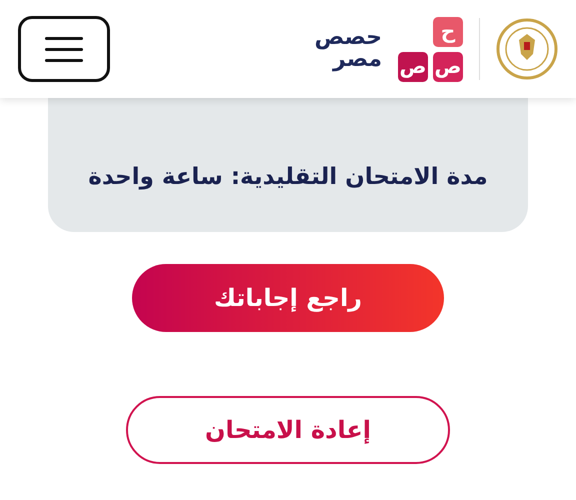 This screenshot has height=500, width=576. Describe the element at coordinates (348, 38) in the screenshot. I see `logo-text: حصص` at that location.